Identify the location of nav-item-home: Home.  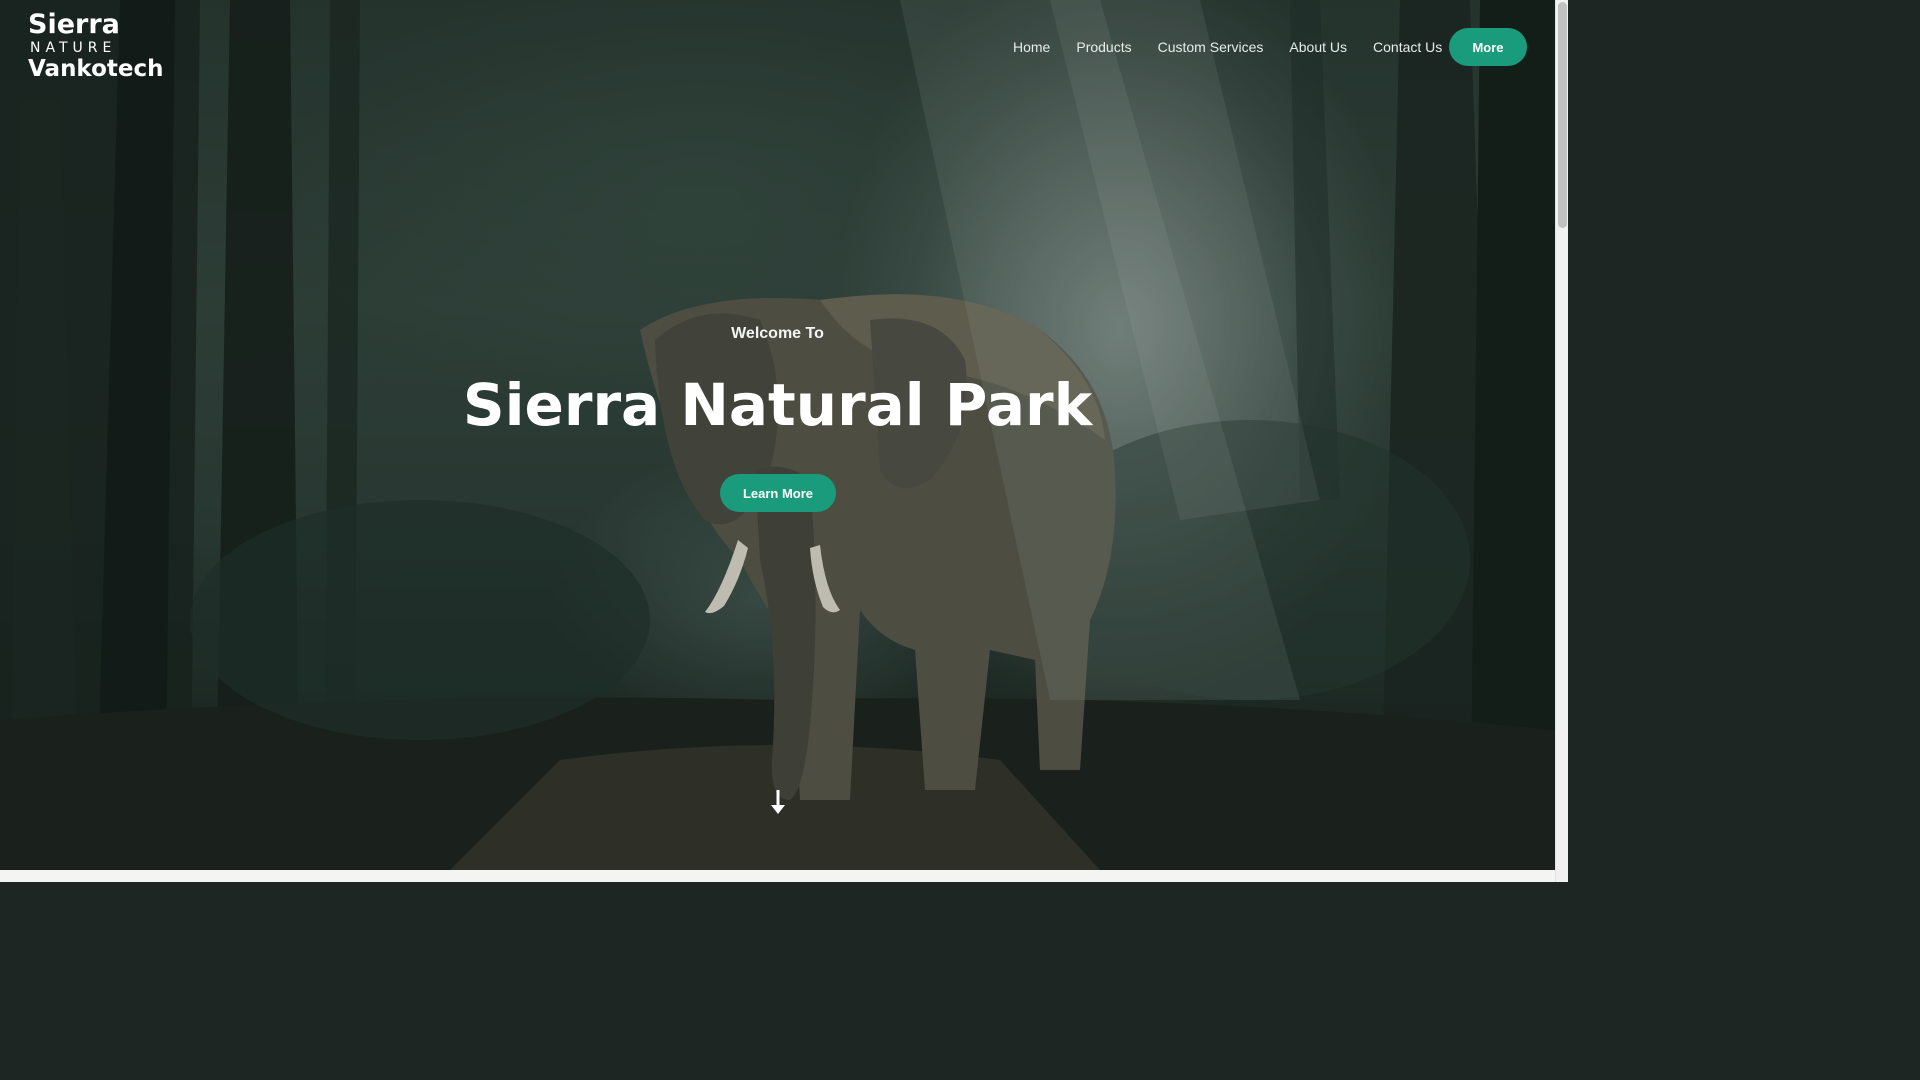
(1031, 47).